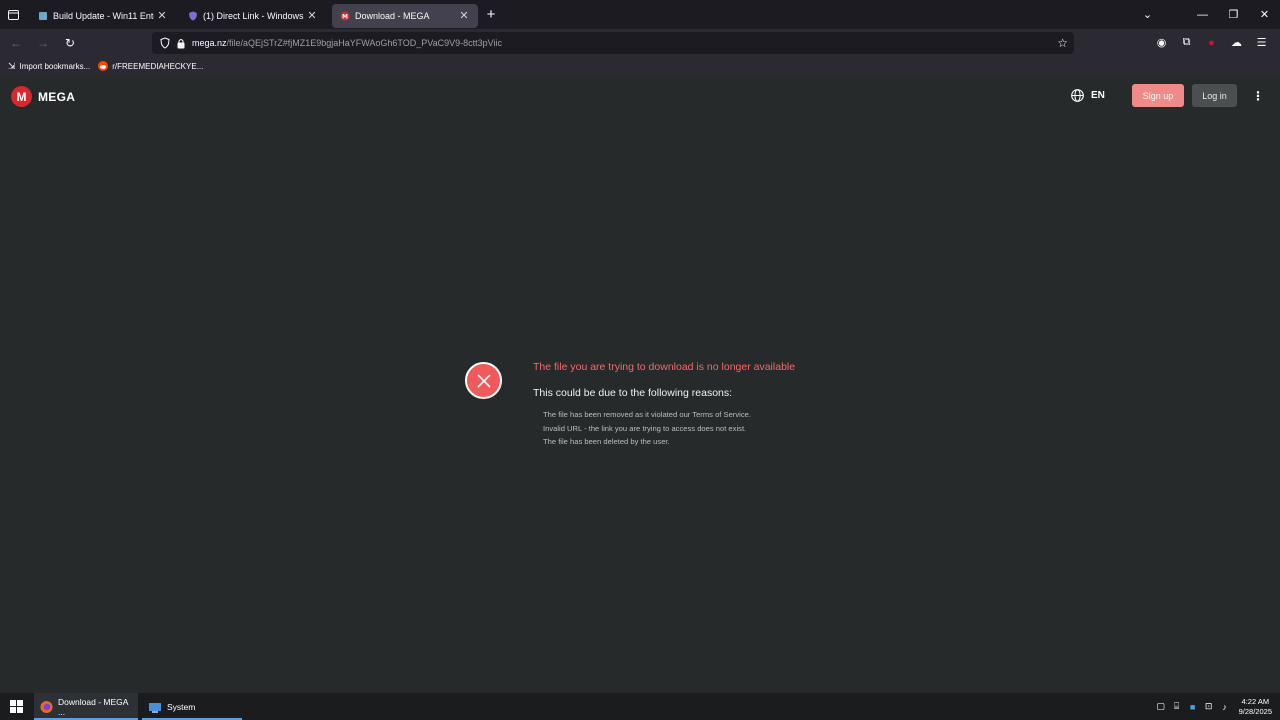  I want to click on windows-logo-icon, so click(16, 706).